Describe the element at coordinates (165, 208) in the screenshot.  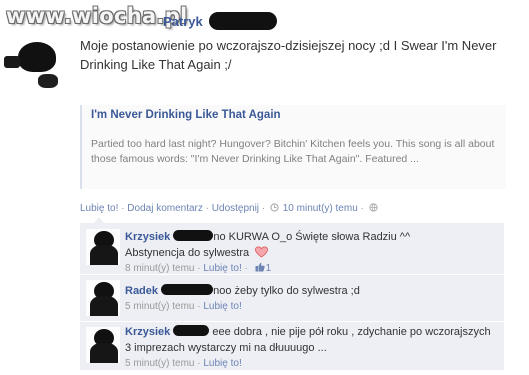
I see `add-comment-link: Dodaj komentarz` at that location.